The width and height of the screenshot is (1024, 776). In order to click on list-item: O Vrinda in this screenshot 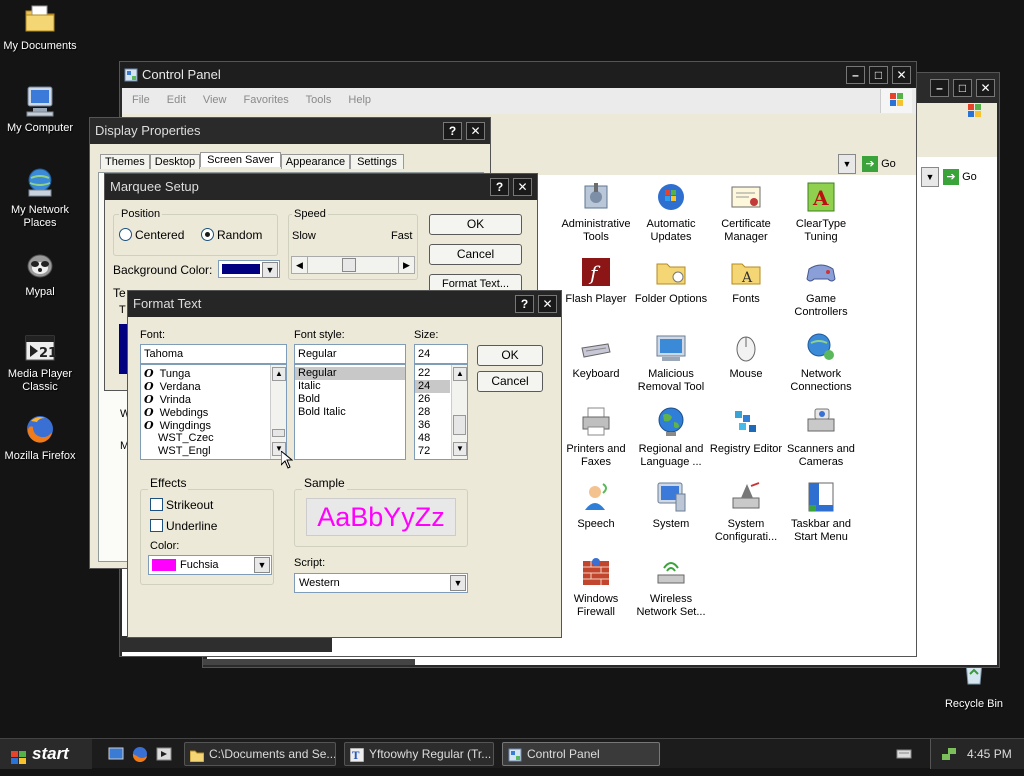, I will do `click(213, 399)`.